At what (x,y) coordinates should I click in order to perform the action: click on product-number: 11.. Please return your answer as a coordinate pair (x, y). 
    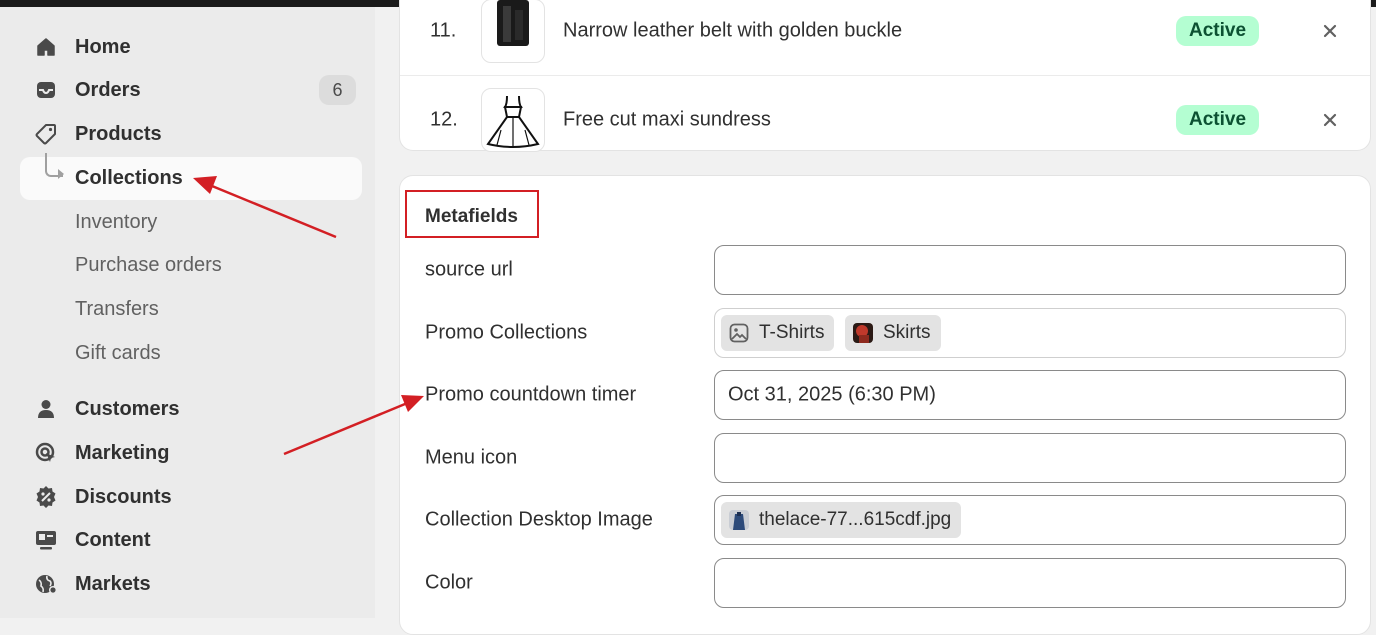
    Looking at the image, I should click on (443, 30).